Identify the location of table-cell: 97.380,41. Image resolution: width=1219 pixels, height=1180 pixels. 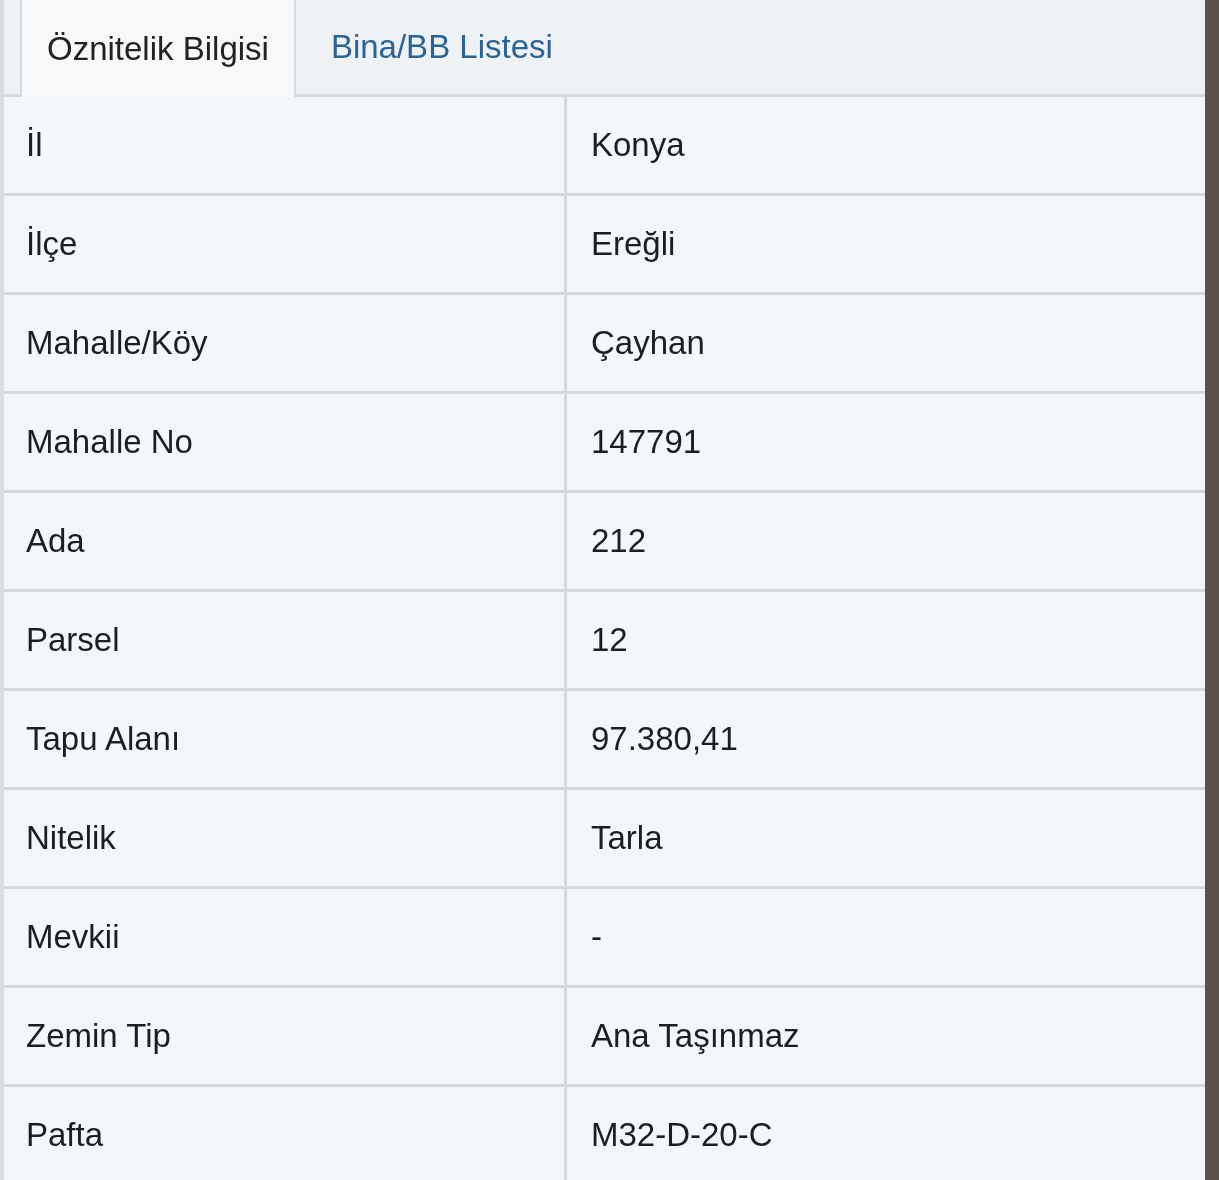
(886, 739).